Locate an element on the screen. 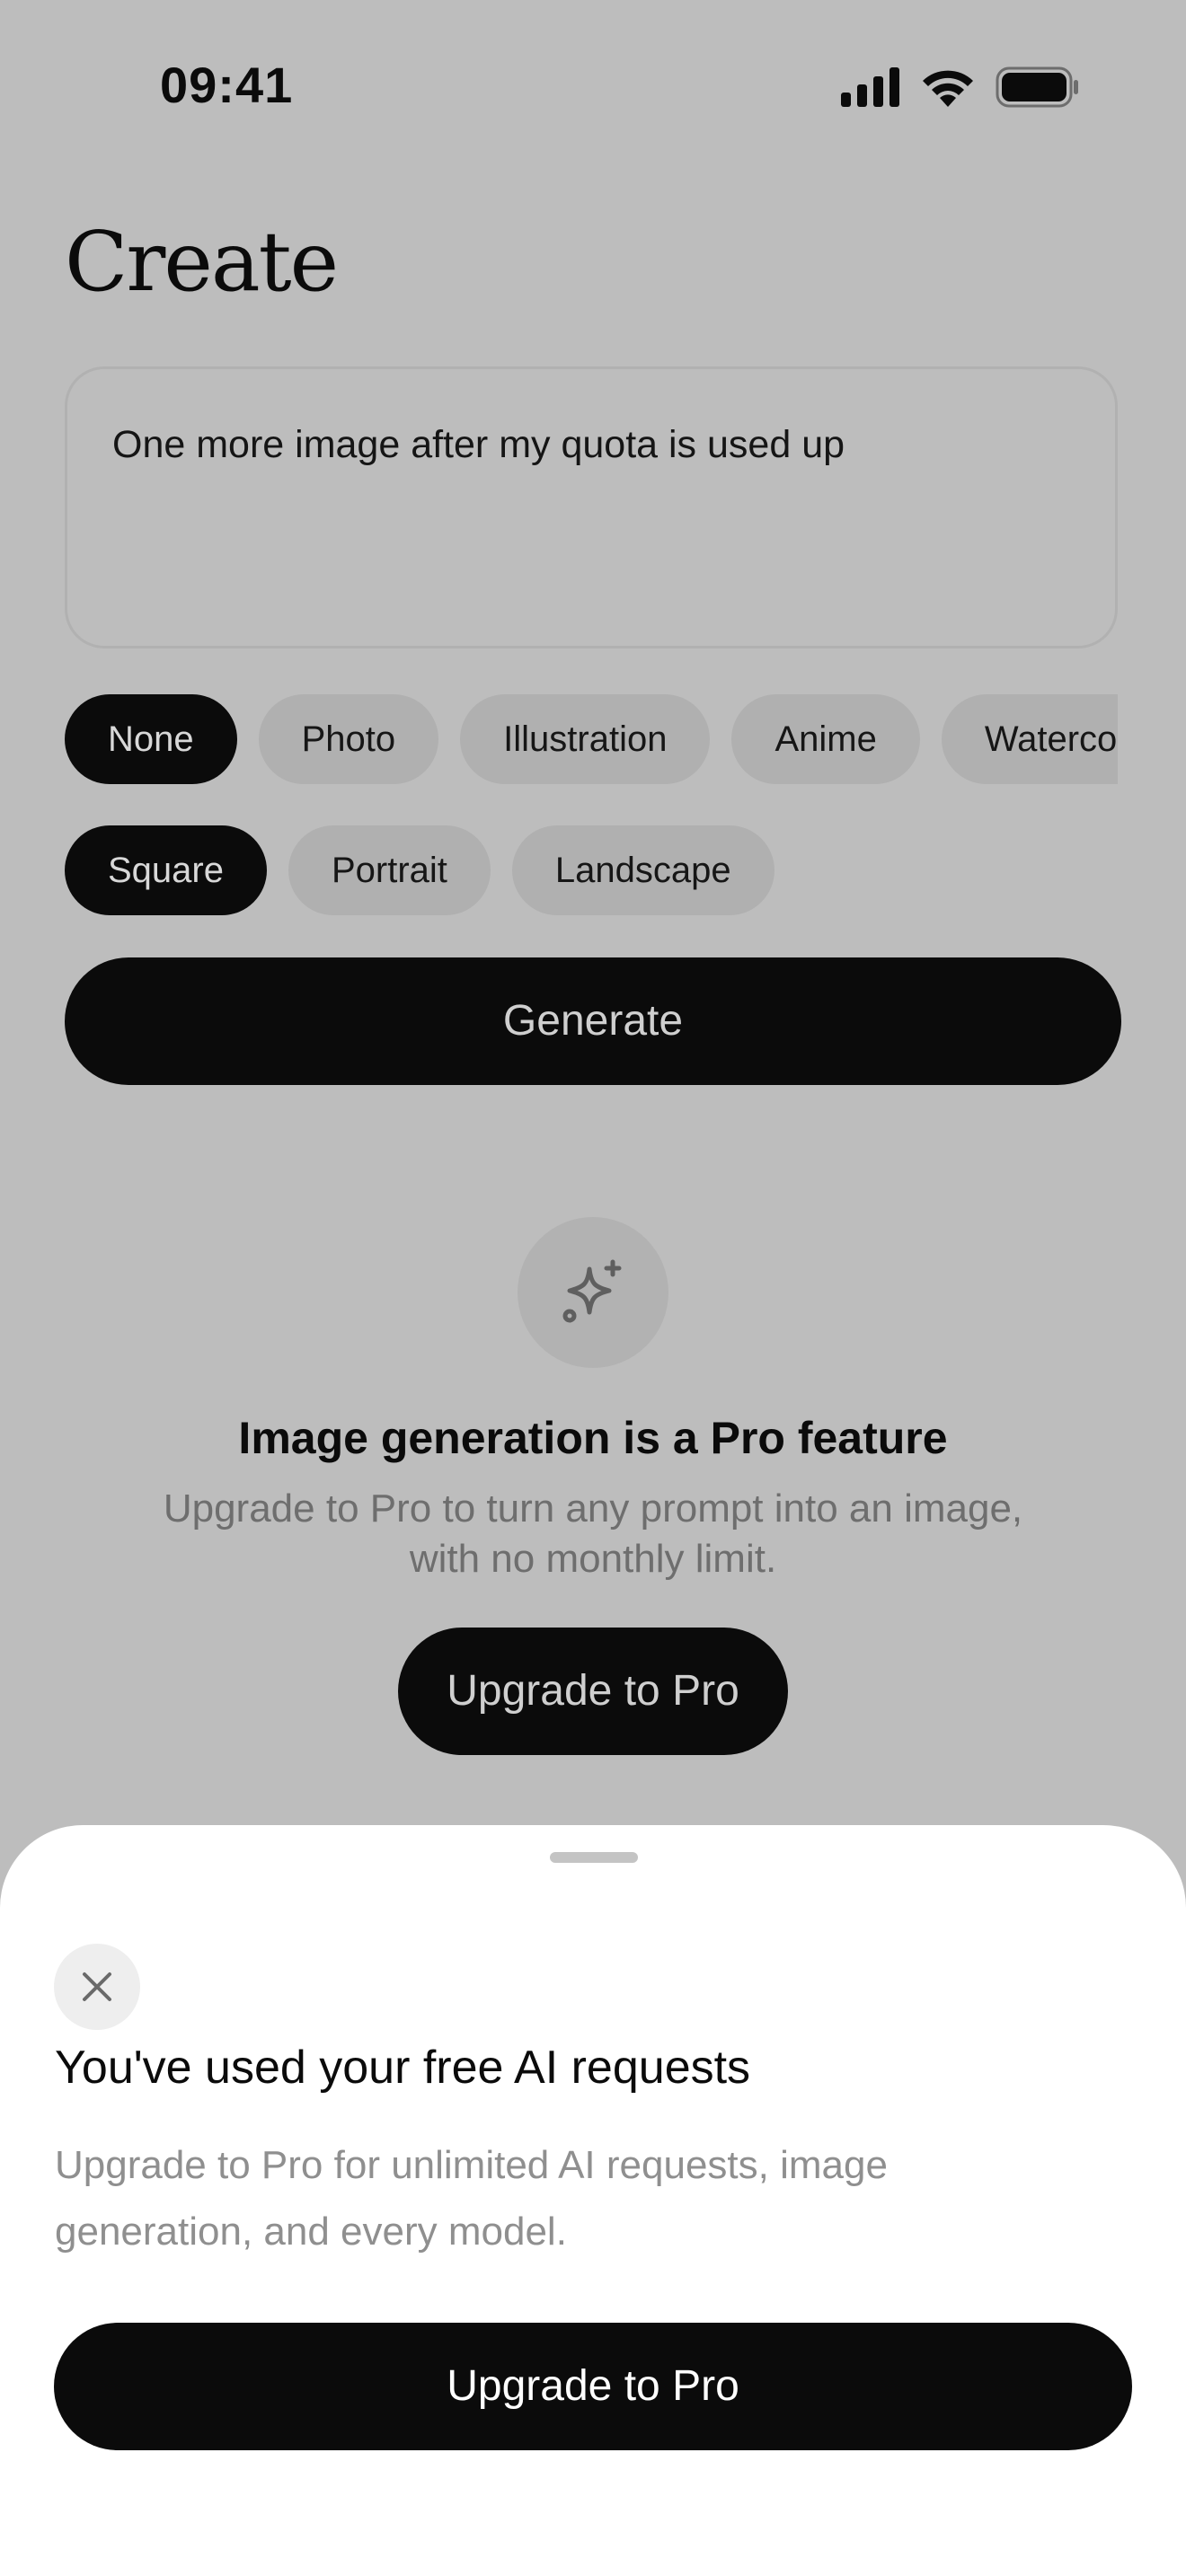 The height and width of the screenshot is (2576, 1186). pro-feature-description-line: with no monthly limit. is located at coordinates (593, 1559).